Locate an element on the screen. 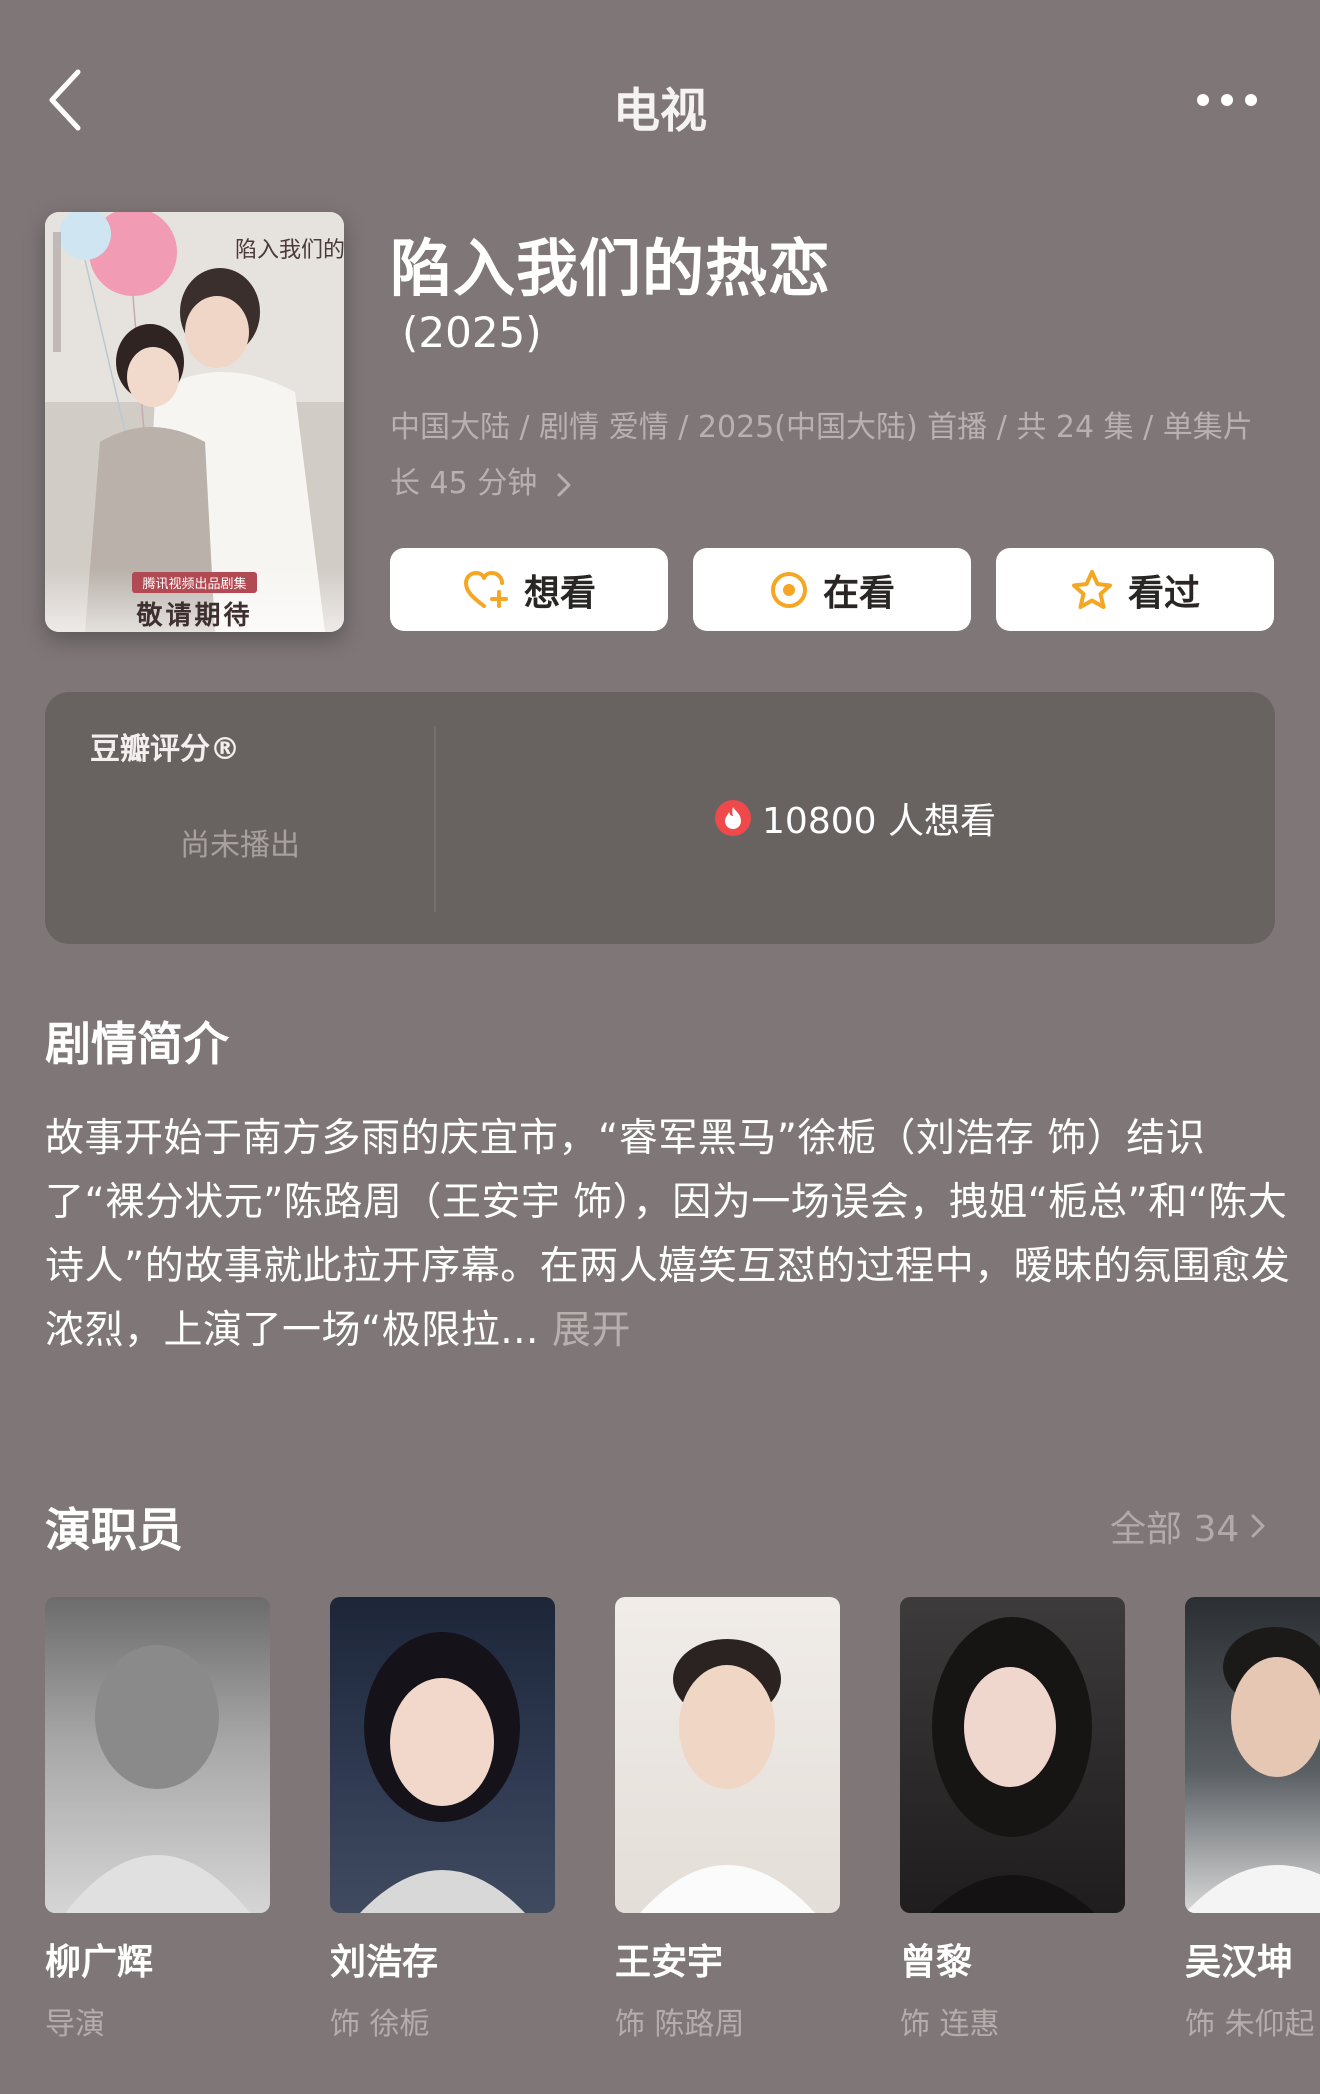 The width and height of the screenshot is (1320, 2094). cast-role: 饰 朱仰起 is located at coordinates (1250, 2022).